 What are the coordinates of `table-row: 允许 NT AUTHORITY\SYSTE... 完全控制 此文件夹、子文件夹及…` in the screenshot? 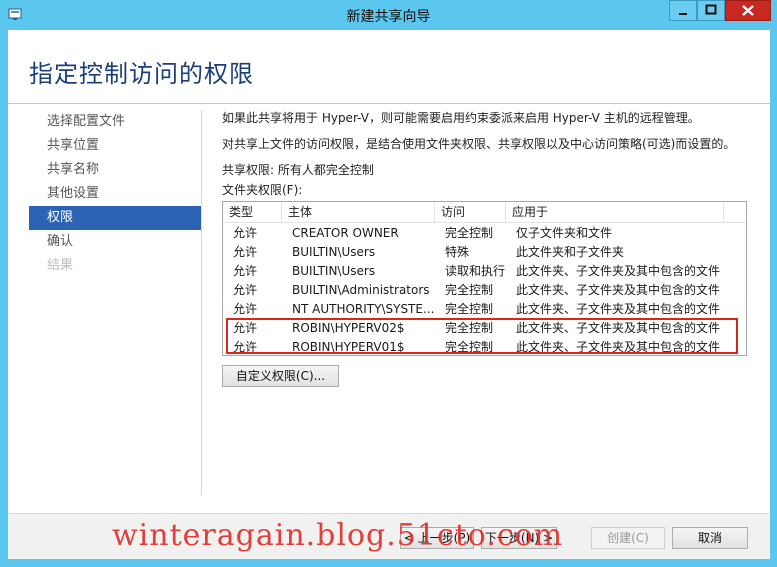 It's located at (484, 309).